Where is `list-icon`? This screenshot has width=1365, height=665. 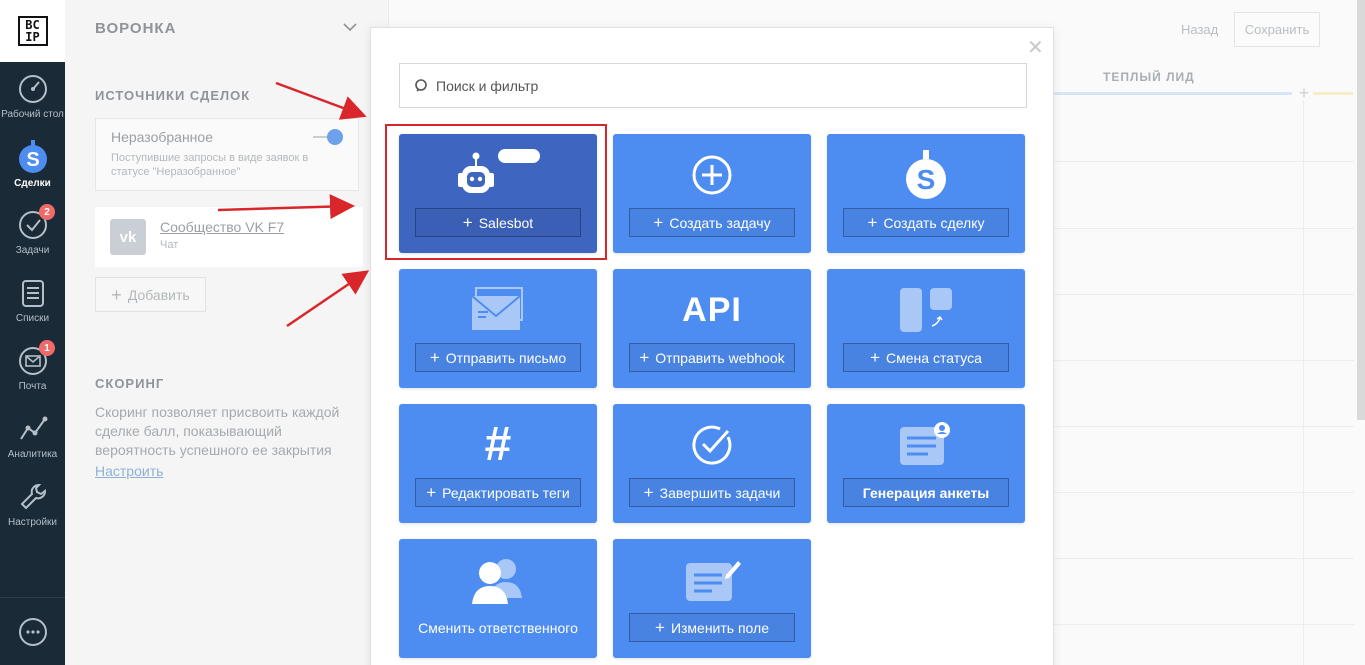
list-icon is located at coordinates (32, 293).